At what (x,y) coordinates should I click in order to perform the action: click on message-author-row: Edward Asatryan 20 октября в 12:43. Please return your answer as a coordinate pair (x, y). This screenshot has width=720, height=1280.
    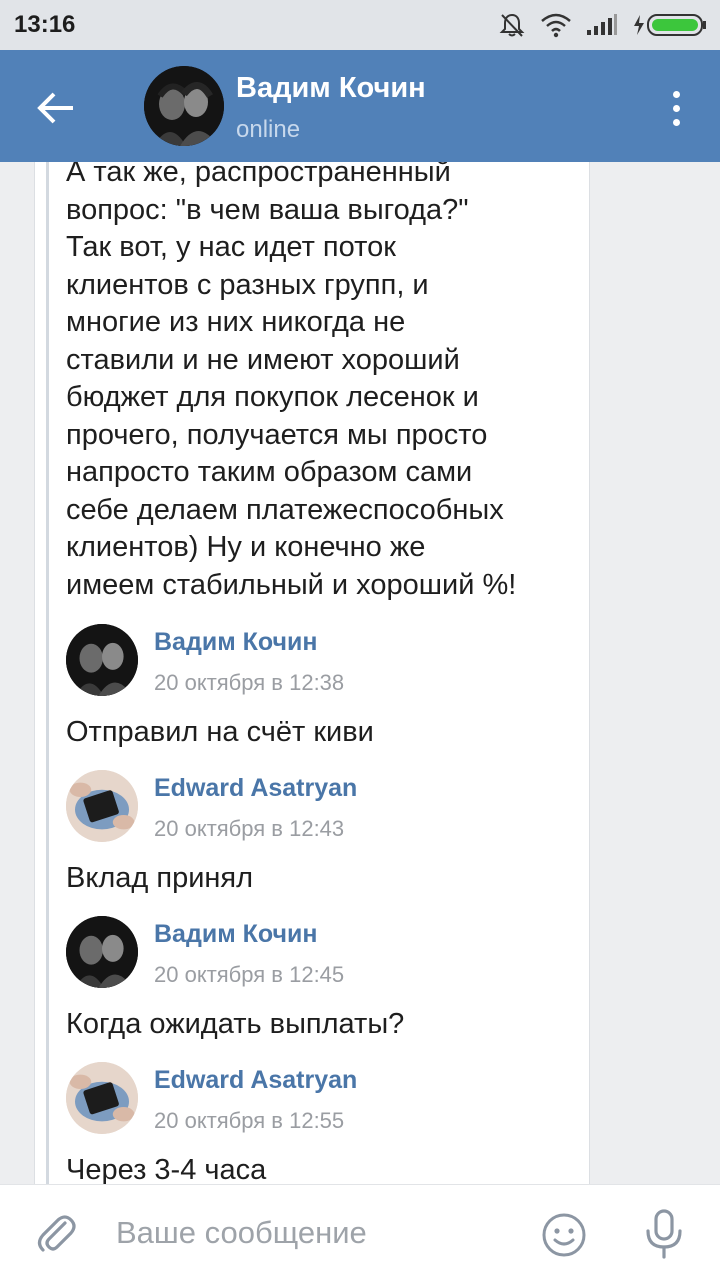
    Looking at the image, I should click on (306, 806).